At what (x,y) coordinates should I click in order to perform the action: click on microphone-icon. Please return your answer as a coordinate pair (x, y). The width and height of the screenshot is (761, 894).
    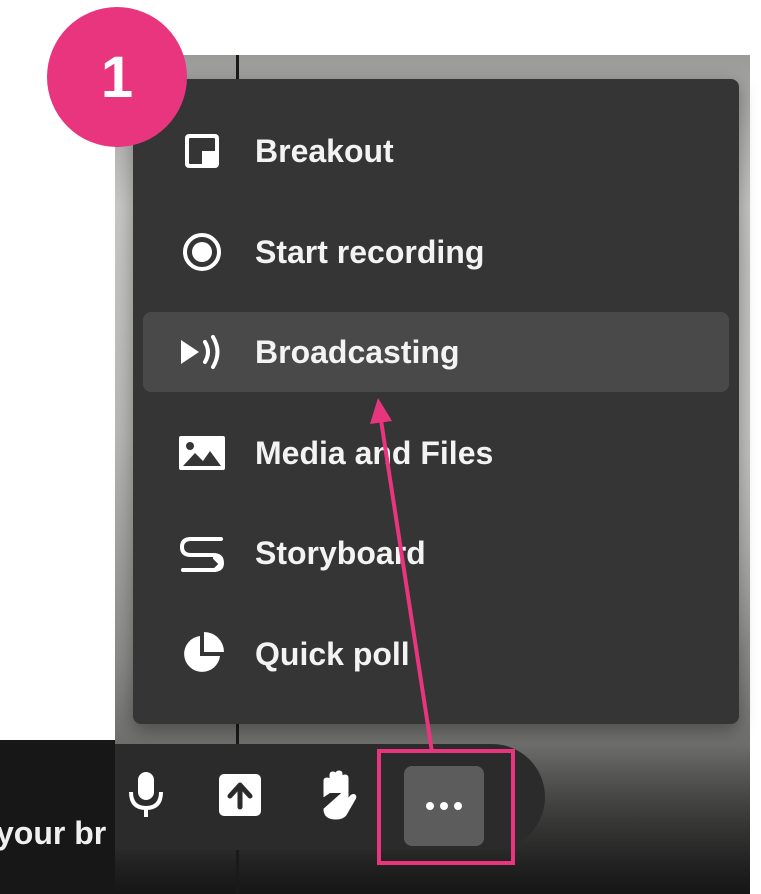
    Looking at the image, I should click on (146, 797).